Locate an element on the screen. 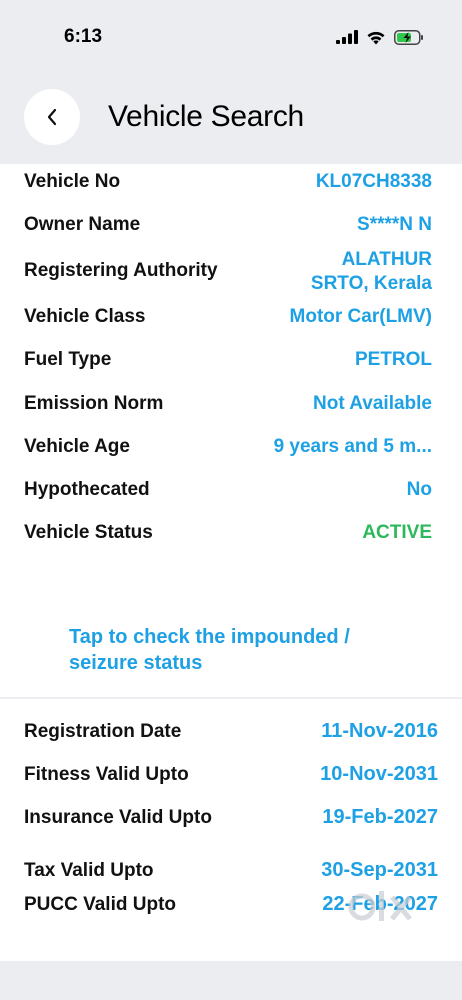 Image resolution: width=462 pixels, height=1000 pixels. registering-authority-line1: ALATHUR is located at coordinates (386, 259).